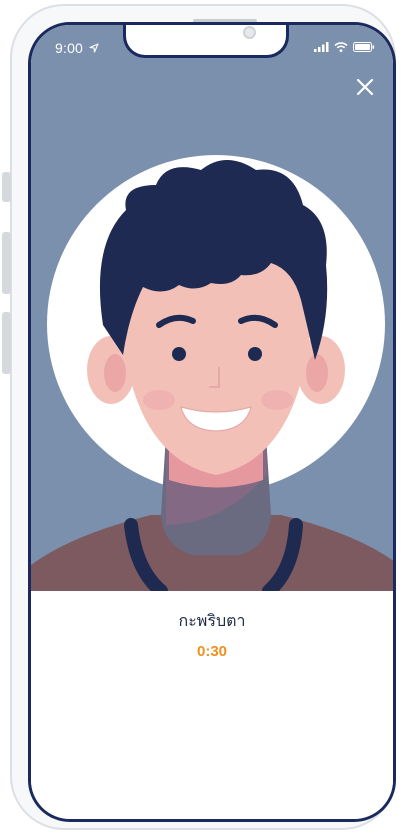 Image resolution: width=409 pixels, height=834 pixels. I want to click on notch, so click(206, 41).